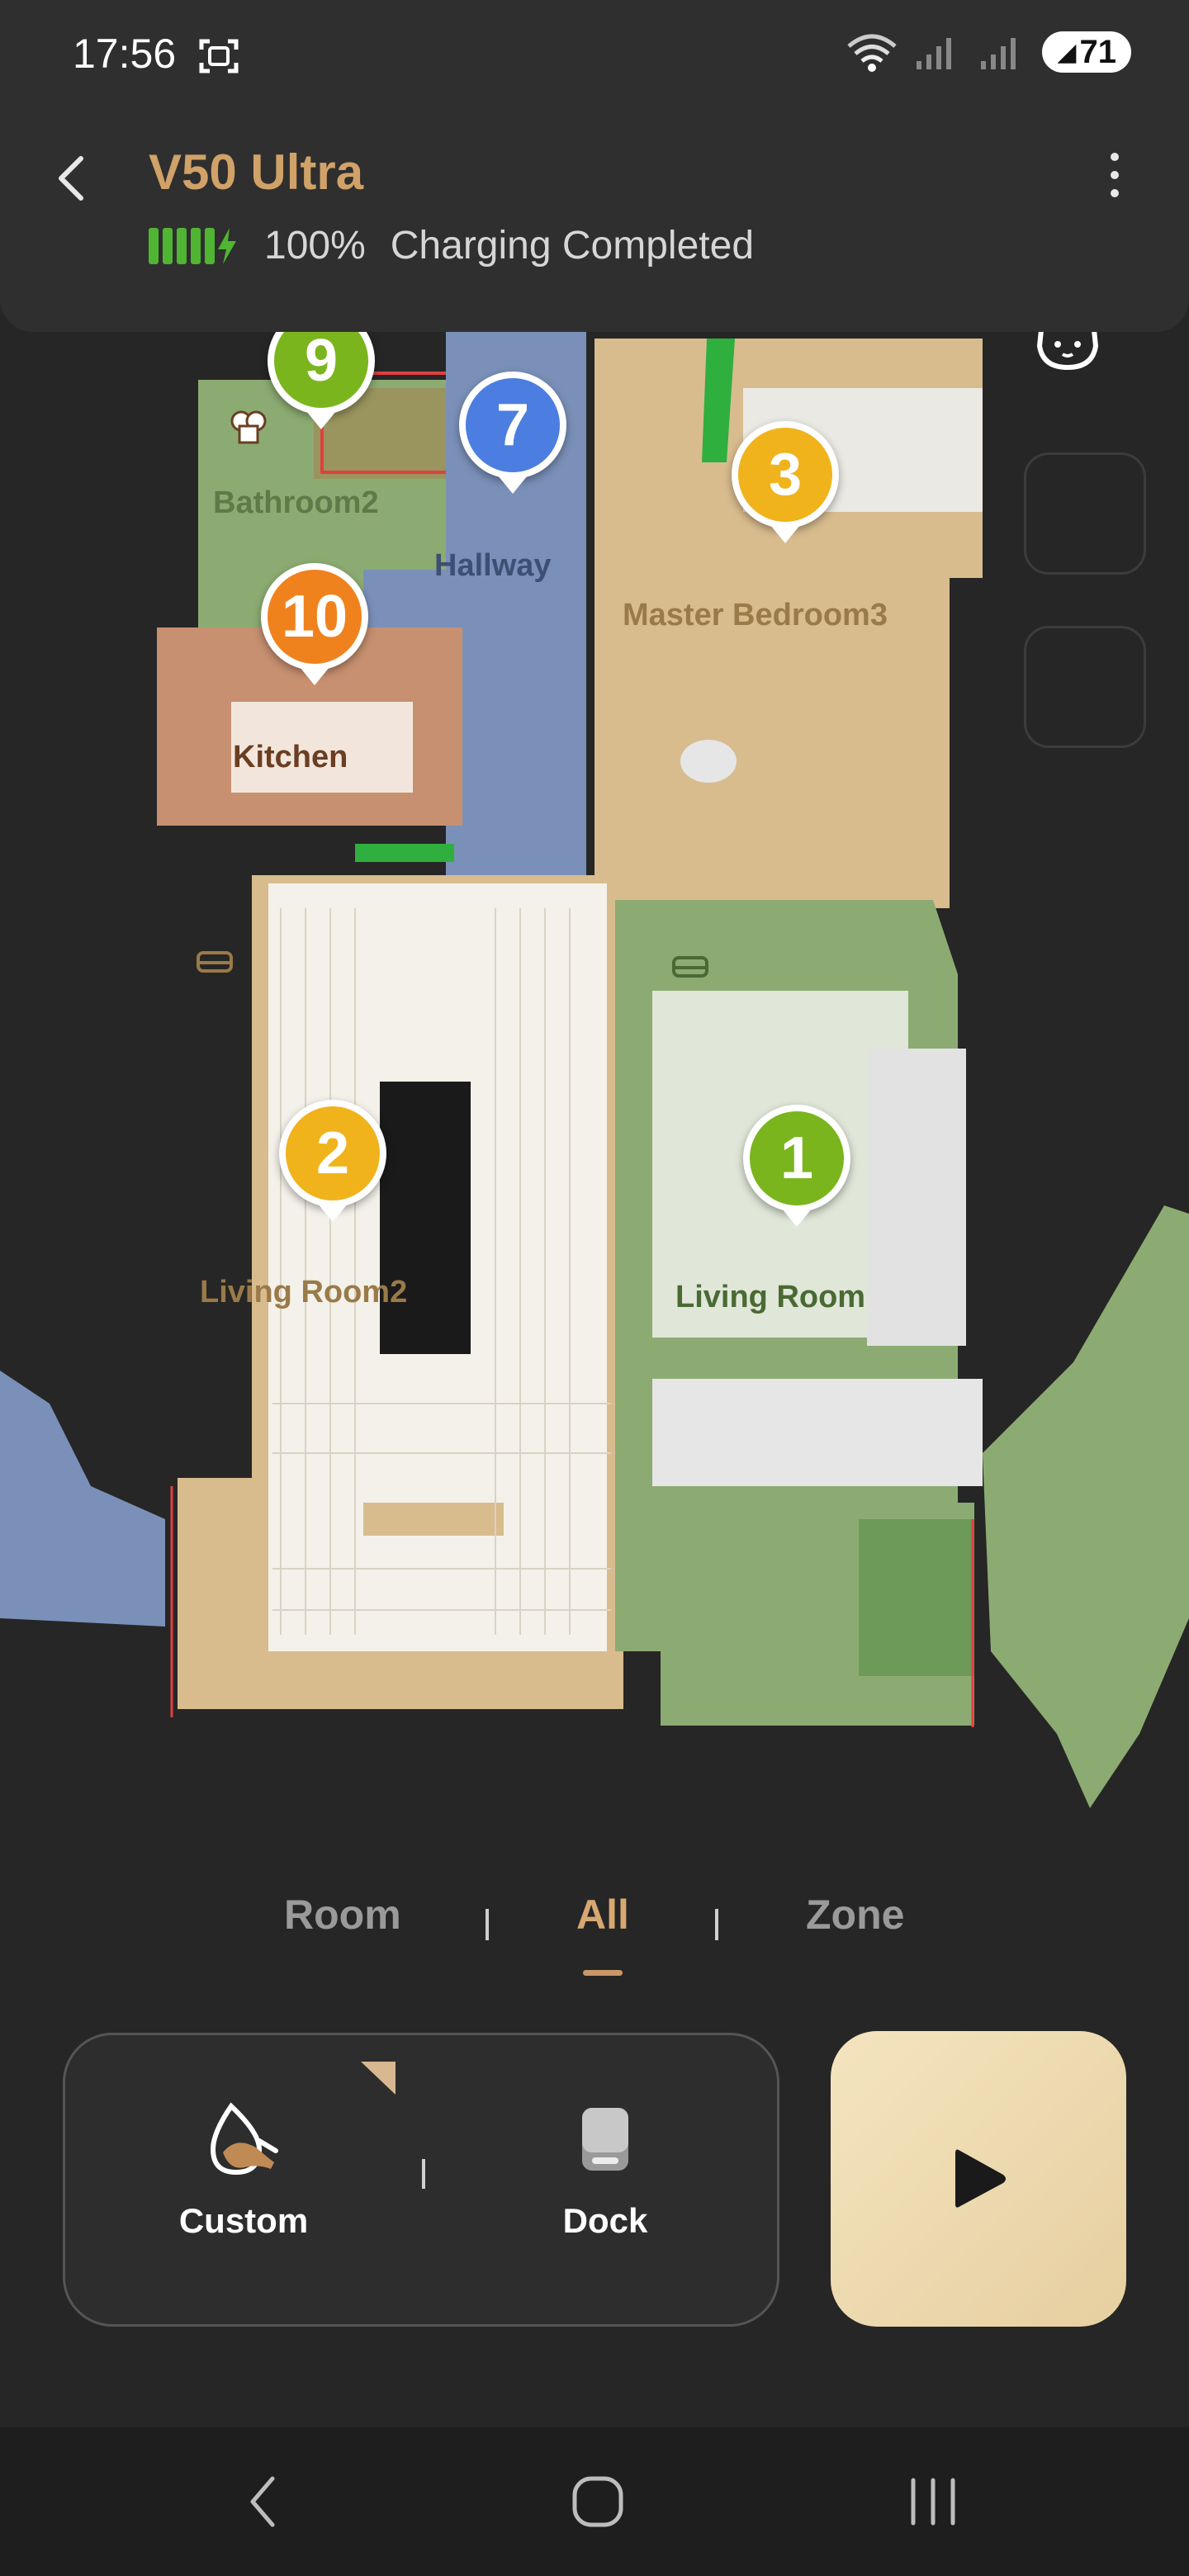 The width and height of the screenshot is (1189, 2576). I want to click on dock-icon, so click(605, 2139).